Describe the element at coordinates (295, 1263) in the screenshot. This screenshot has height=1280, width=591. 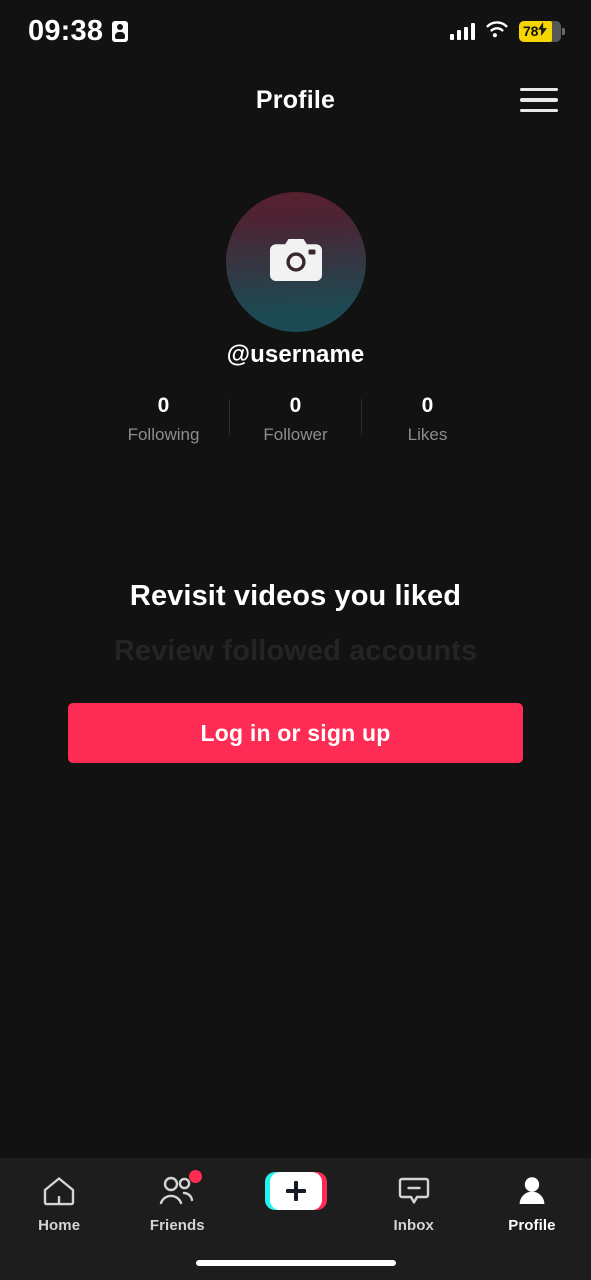
I see `home-indicator-bar` at that location.